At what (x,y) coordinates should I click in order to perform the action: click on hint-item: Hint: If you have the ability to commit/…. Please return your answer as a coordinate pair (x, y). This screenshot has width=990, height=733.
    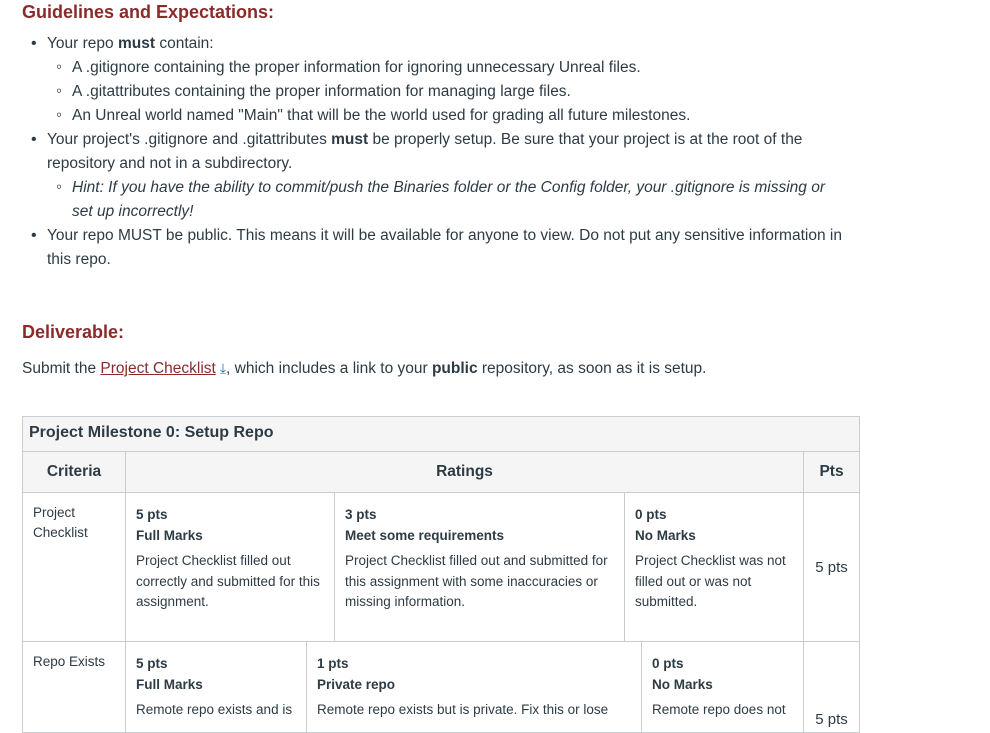
    Looking at the image, I should click on (451, 199).